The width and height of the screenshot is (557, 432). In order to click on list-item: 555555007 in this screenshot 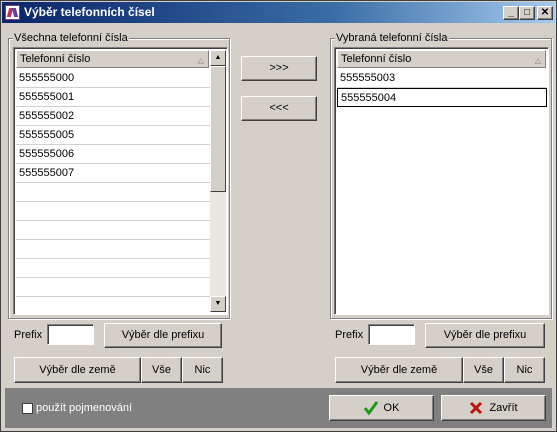, I will do `click(113, 173)`.